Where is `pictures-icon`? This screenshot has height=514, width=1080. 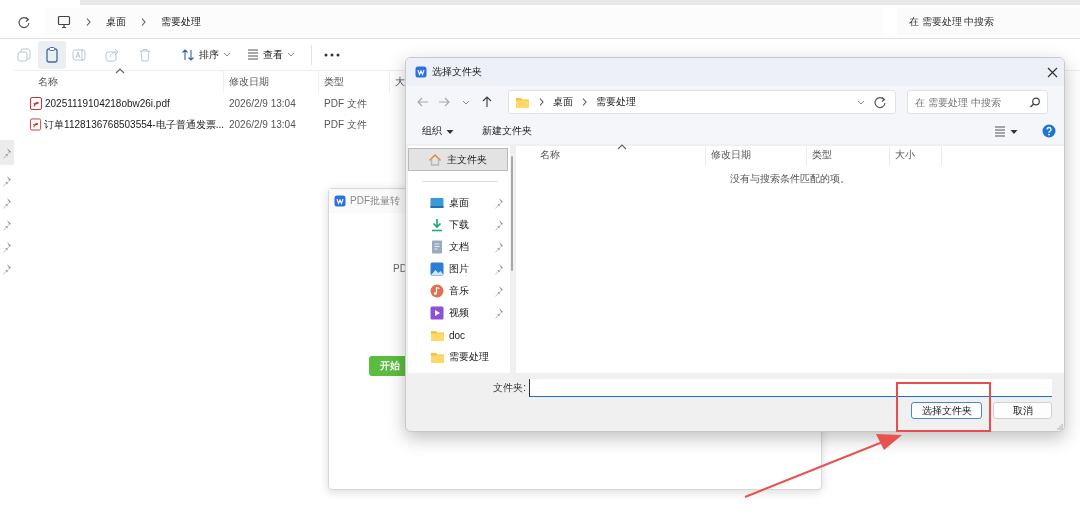 pictures-icon is located at coordinates (437, 269).